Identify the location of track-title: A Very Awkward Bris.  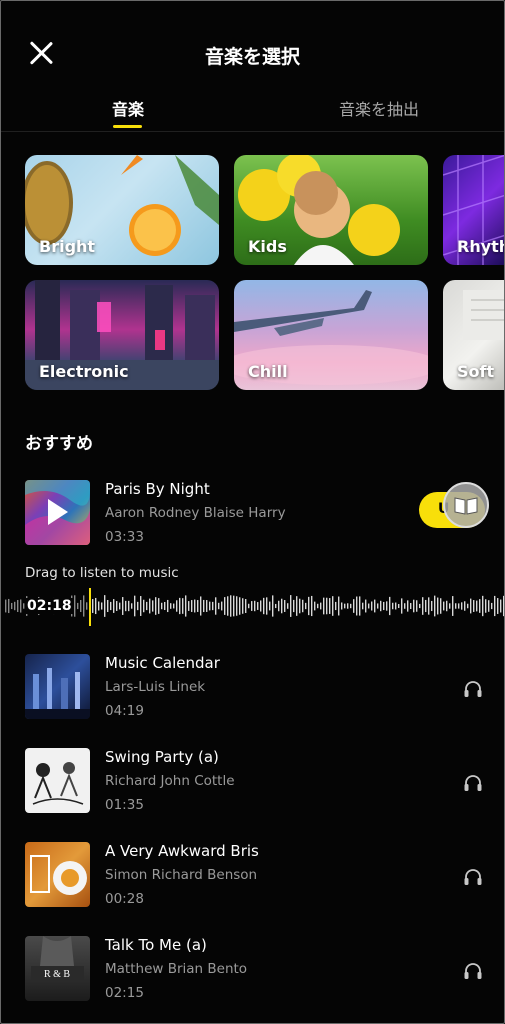
(182, 851).